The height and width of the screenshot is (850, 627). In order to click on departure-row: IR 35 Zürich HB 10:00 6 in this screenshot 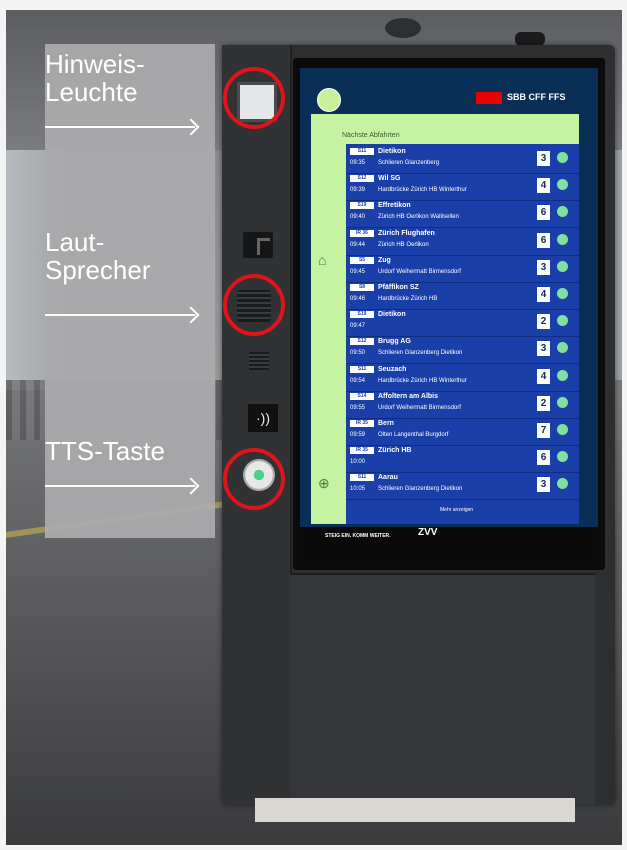, I will do `click(462, 459)`.